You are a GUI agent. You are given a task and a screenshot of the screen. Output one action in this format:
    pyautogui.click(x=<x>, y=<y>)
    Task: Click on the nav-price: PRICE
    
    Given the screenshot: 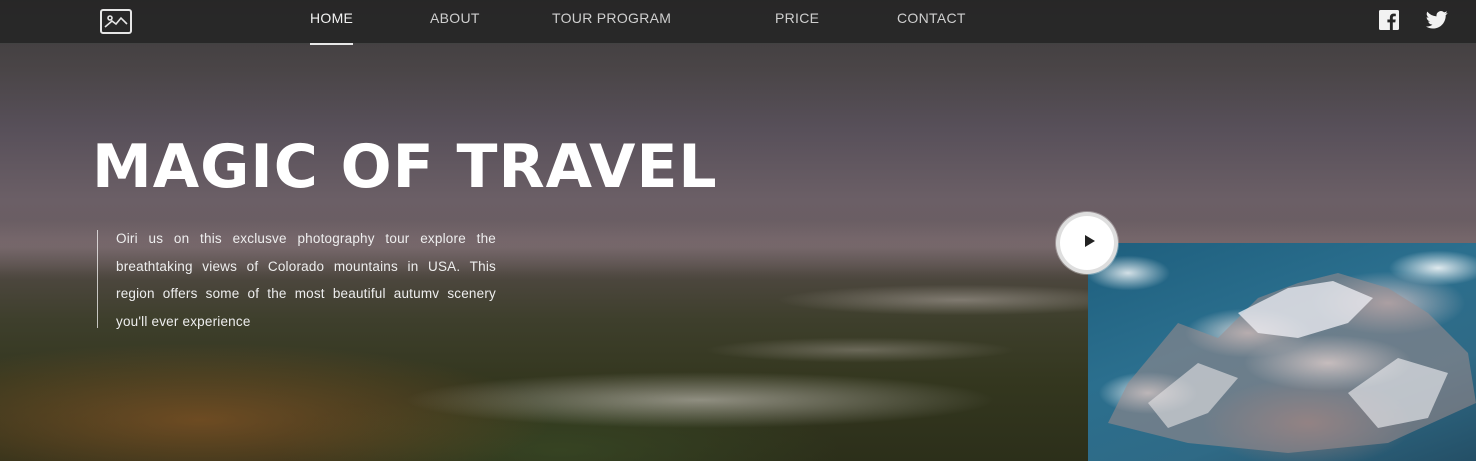 What is the action you would take?
    pyautogui.click(x=797, y=27)
    